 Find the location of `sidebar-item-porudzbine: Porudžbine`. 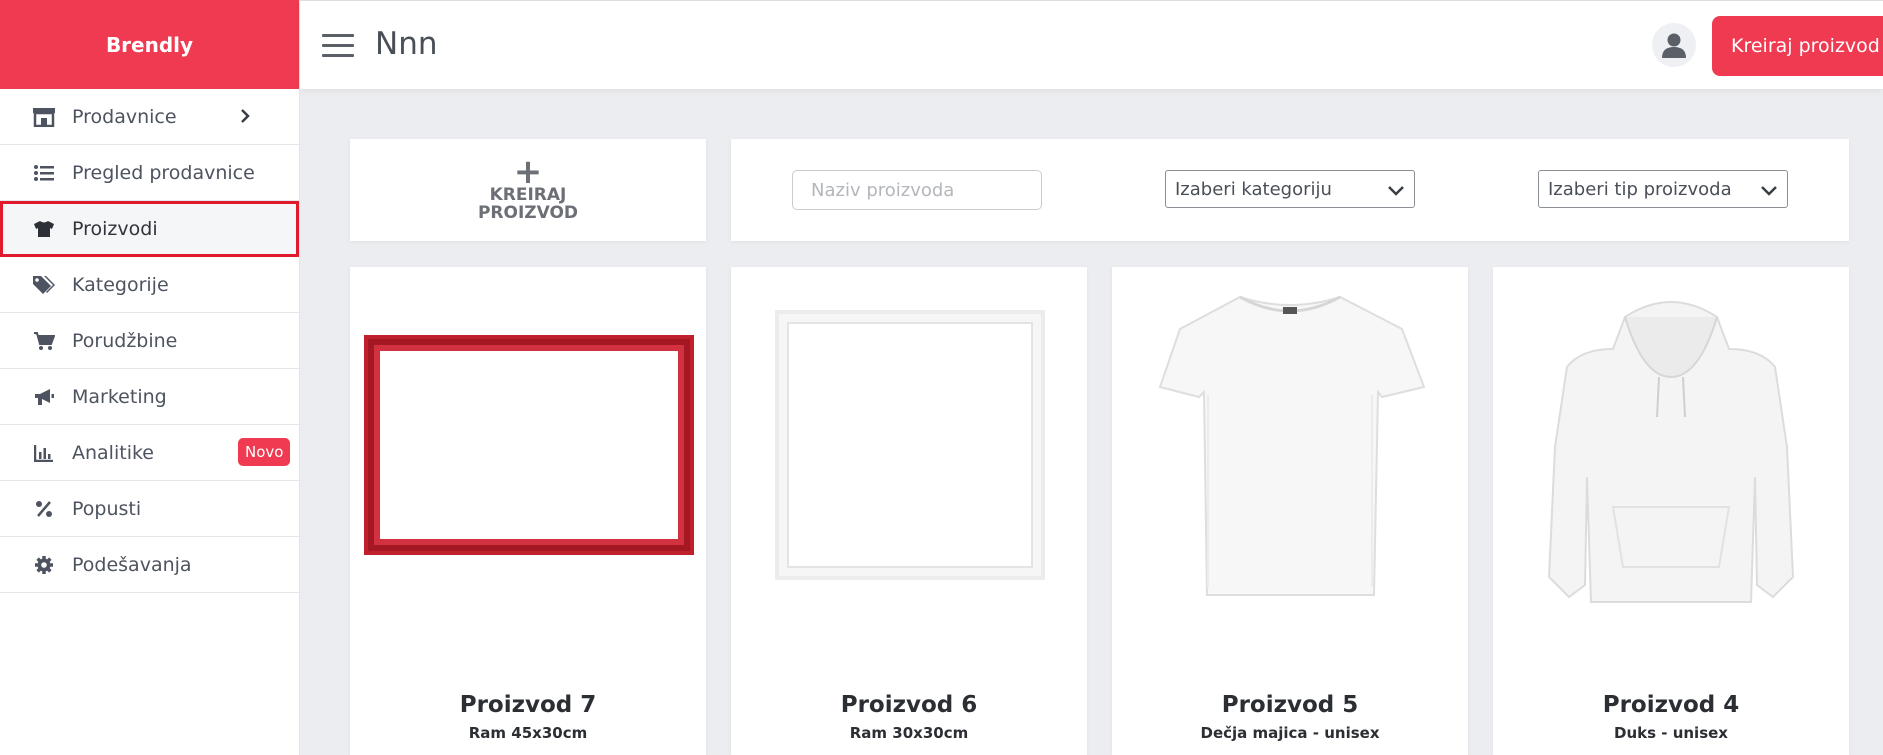

sidebar-item-porudzbine: Porudžbine is located at coordinates (149, 341).